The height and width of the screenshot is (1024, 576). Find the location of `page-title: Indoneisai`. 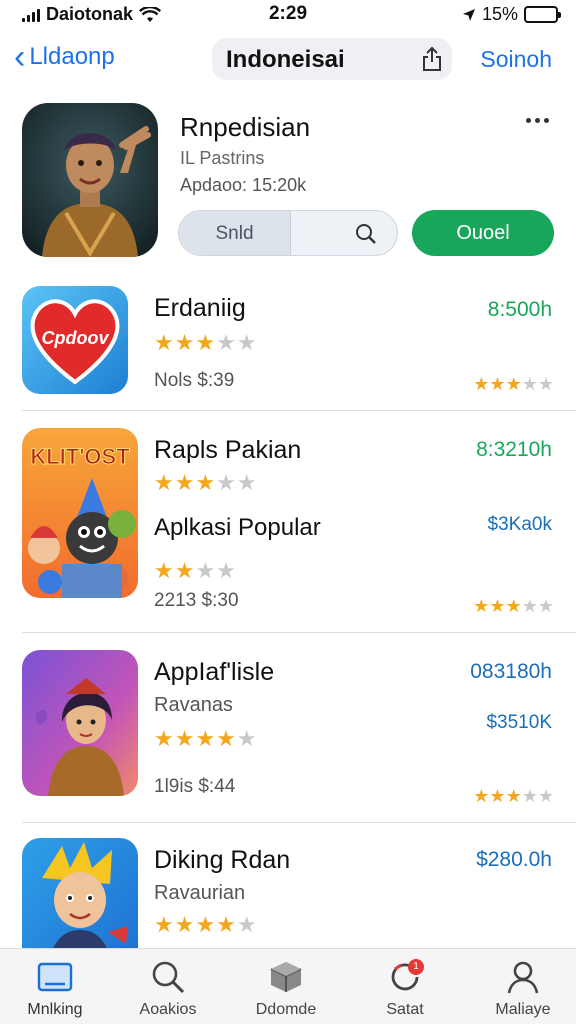

page-title: Indoneisai is located at coordinates (285, 59).